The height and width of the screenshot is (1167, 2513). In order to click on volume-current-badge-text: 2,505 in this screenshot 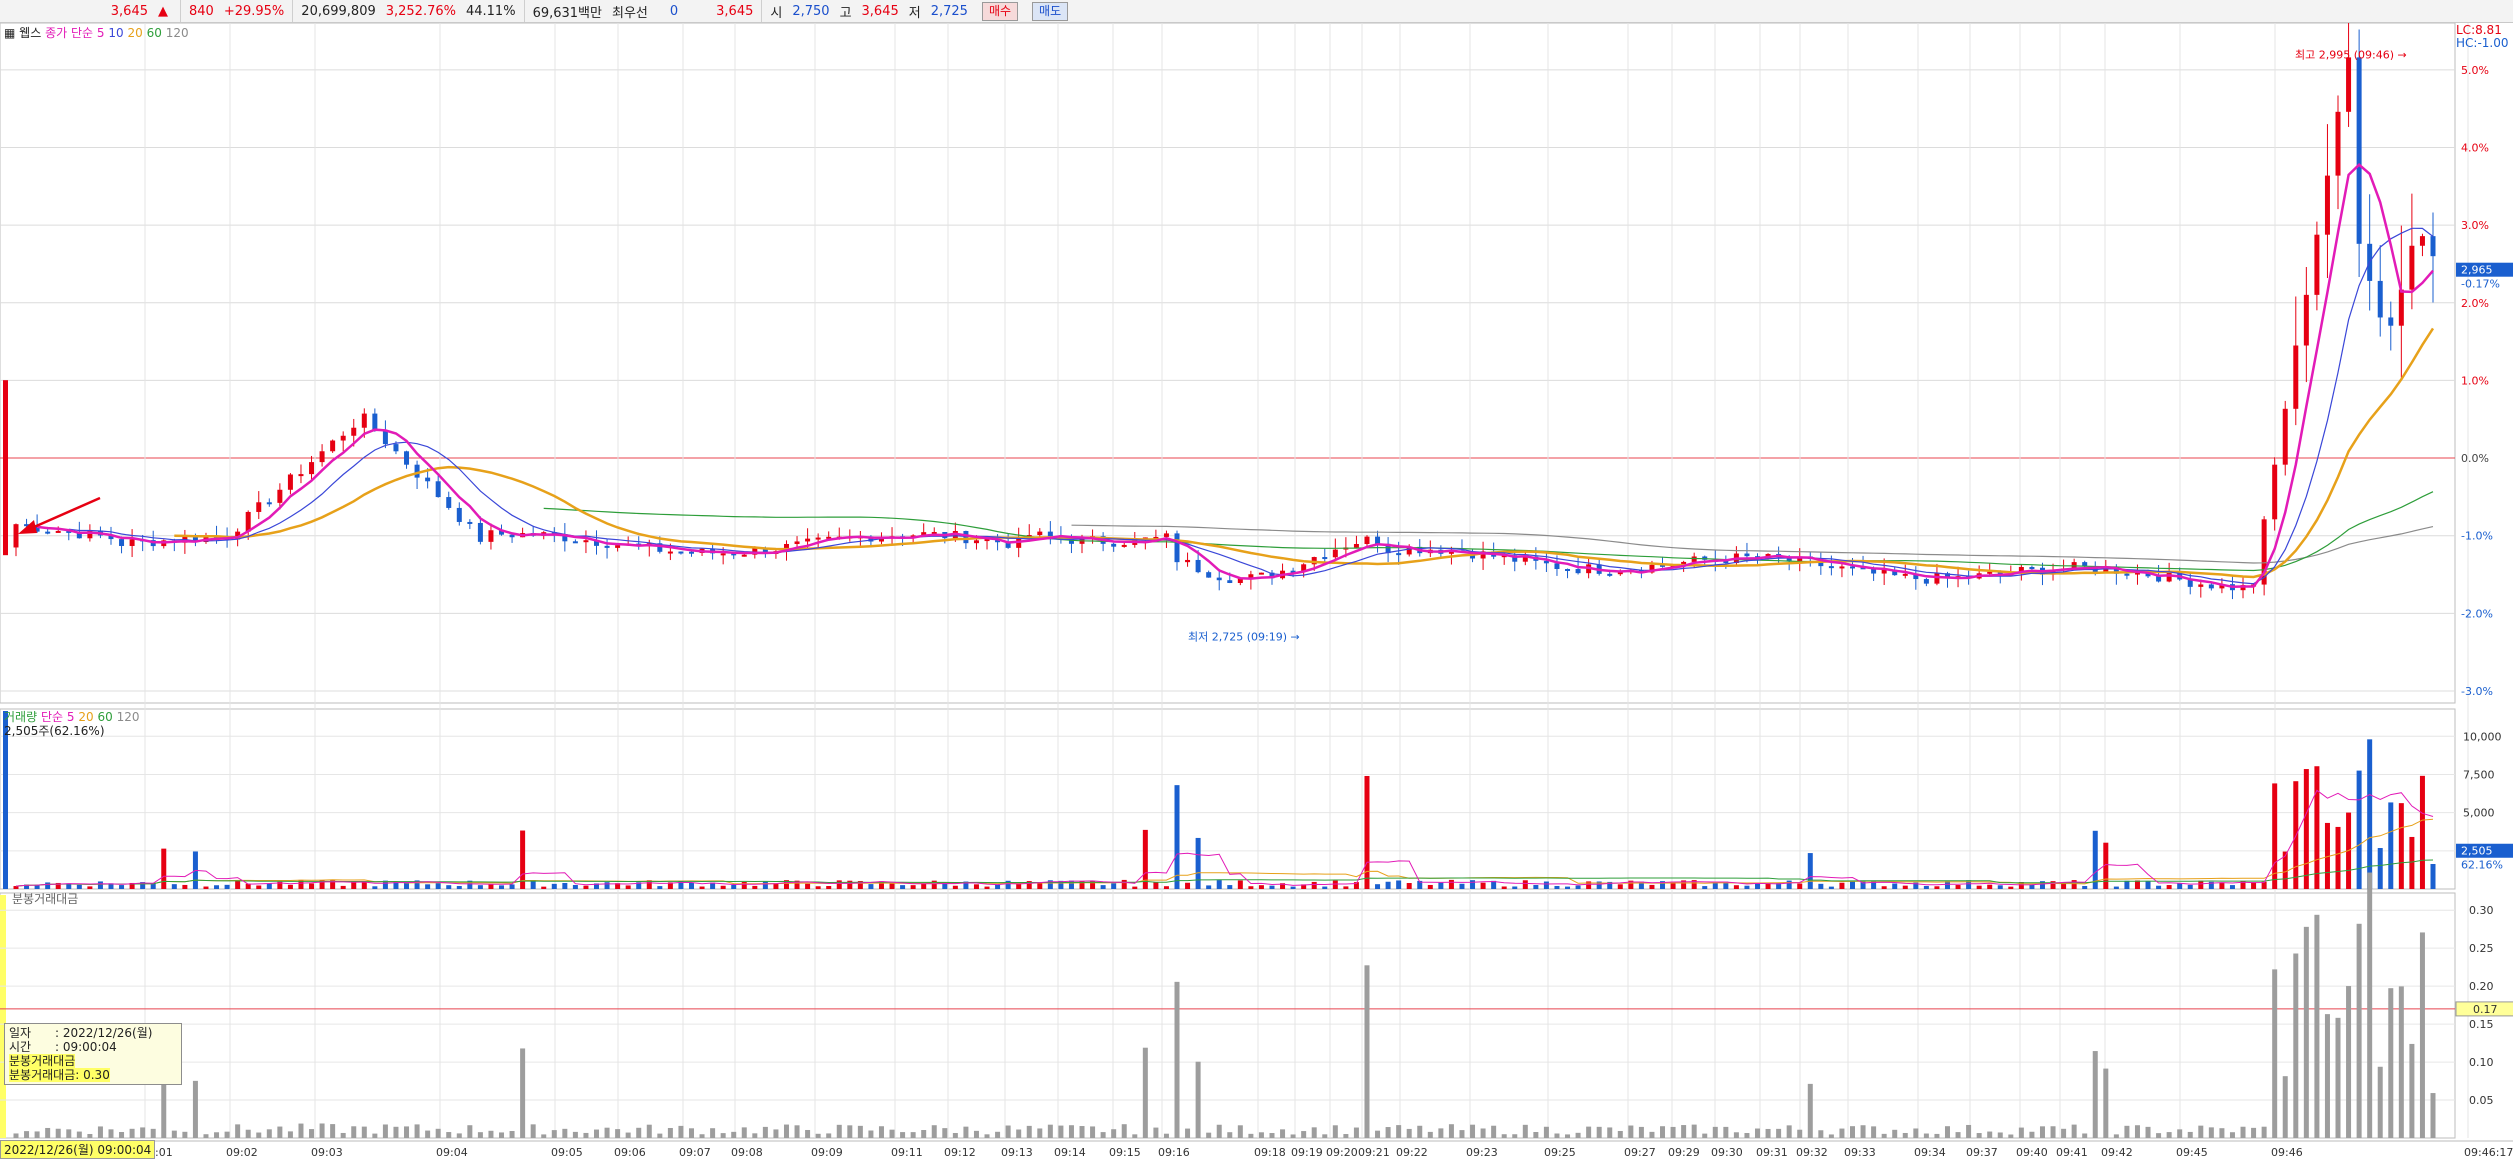, I will do `click(2477, 851)`.